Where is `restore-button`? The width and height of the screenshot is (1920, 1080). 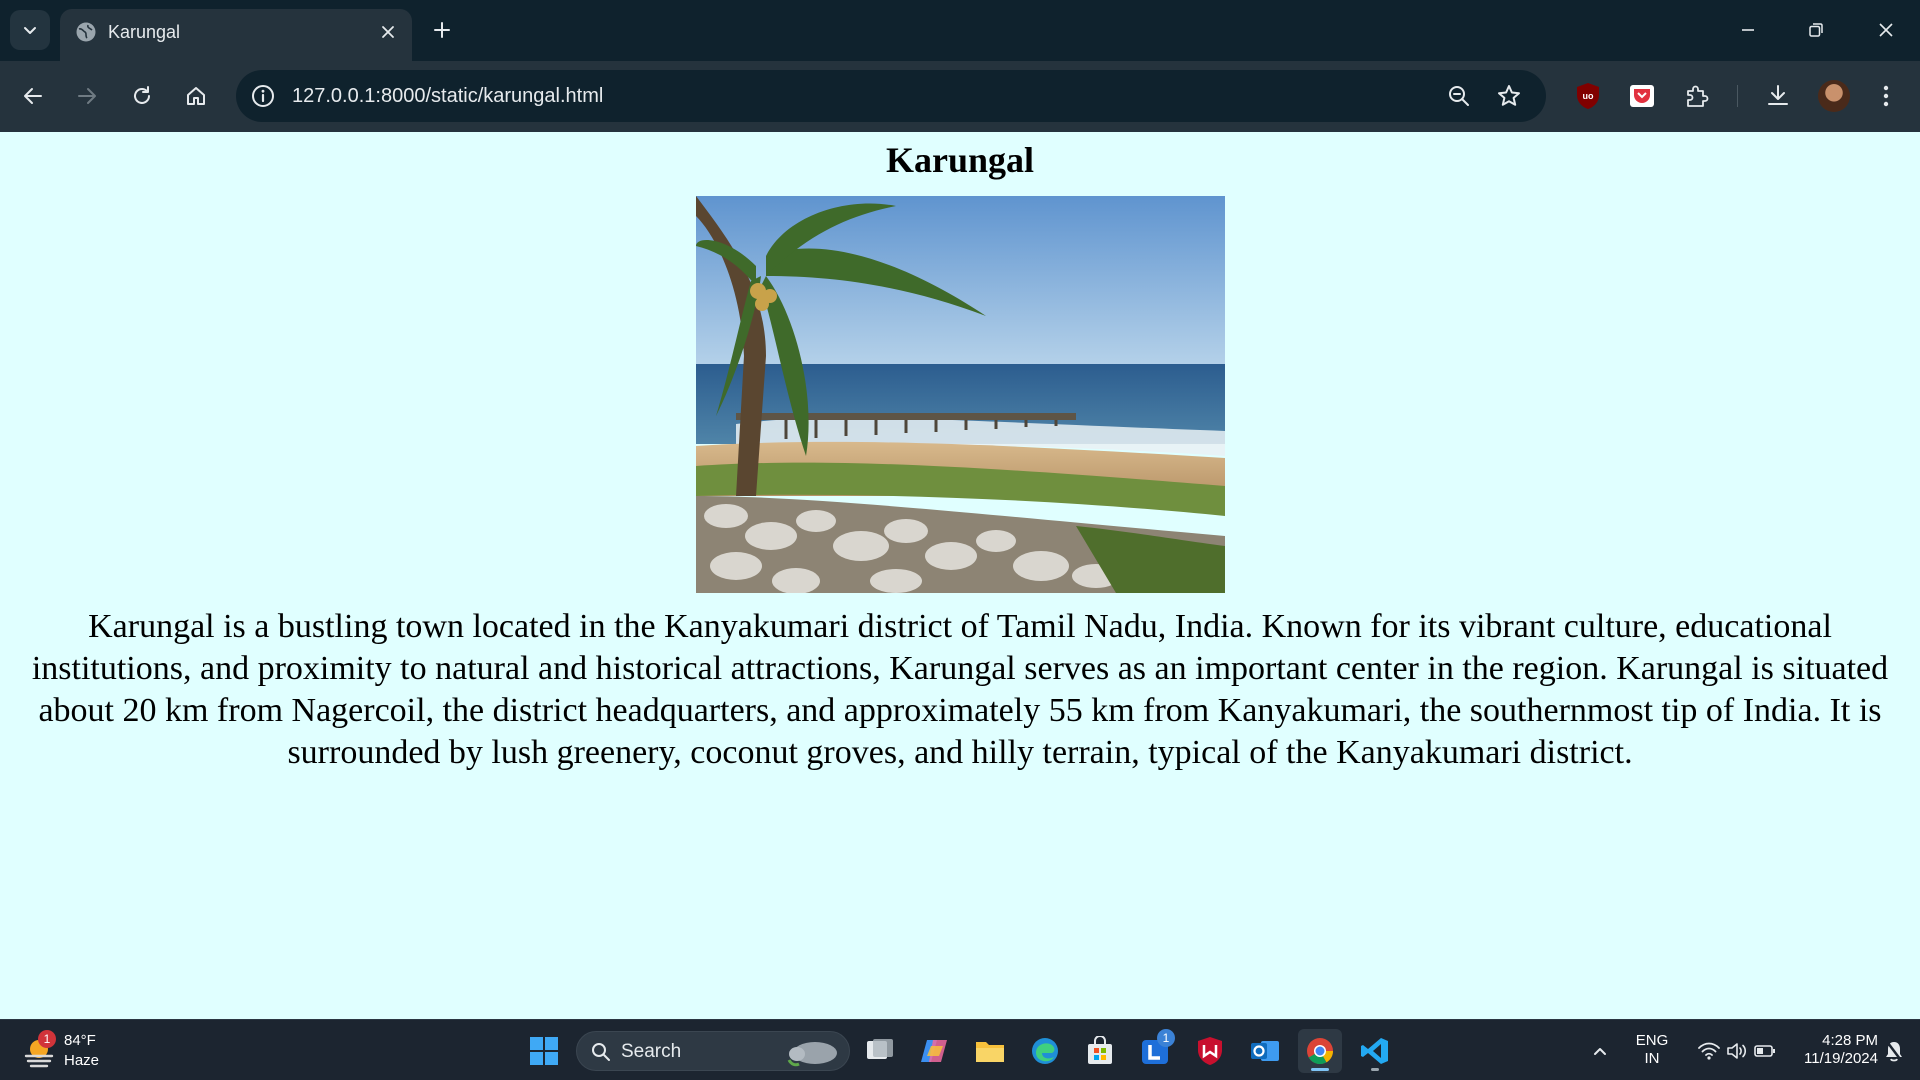
restore-button is located at coordinates (1816, 30).